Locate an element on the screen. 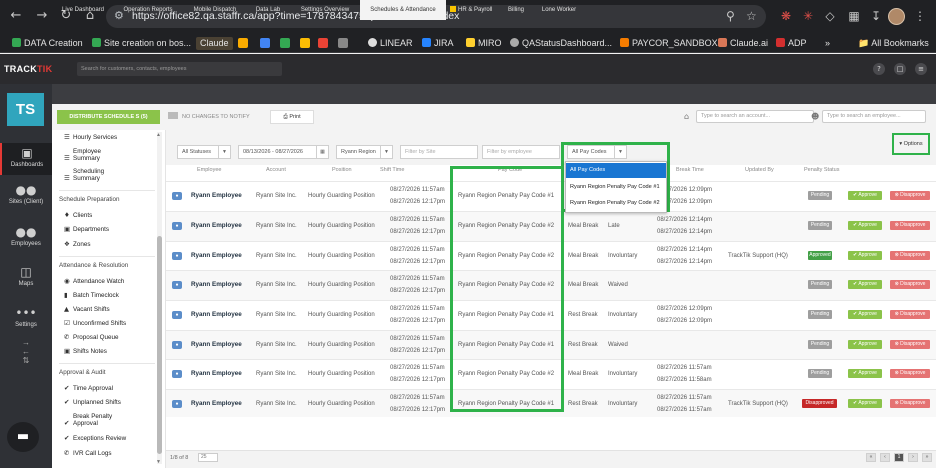 Image resolution: width=936 pixels, height=468 pixels. forward-arrow-icon: → is located at coordinates (42, 16).